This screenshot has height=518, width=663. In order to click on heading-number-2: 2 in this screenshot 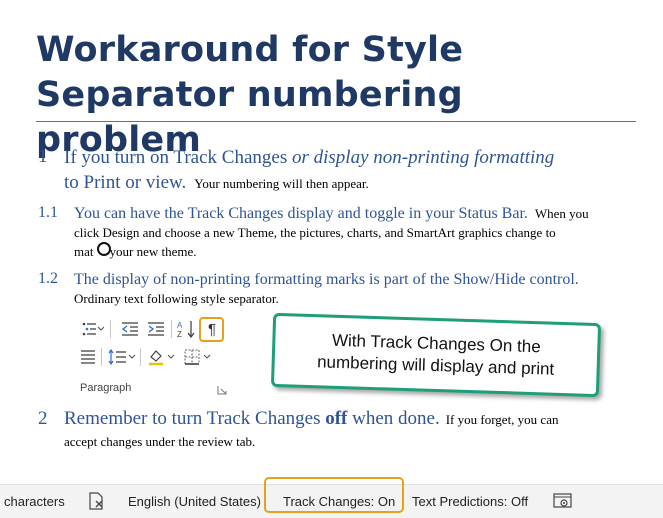, I will do `click(43, 418)`.